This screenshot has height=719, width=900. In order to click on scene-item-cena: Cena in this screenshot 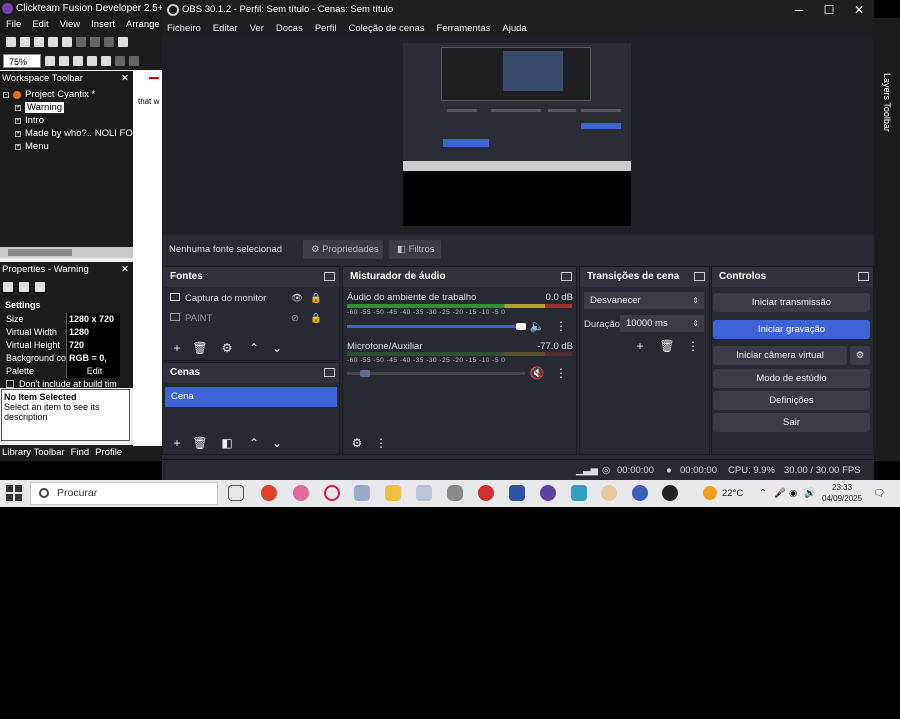, I will do `click(251, 397)`.